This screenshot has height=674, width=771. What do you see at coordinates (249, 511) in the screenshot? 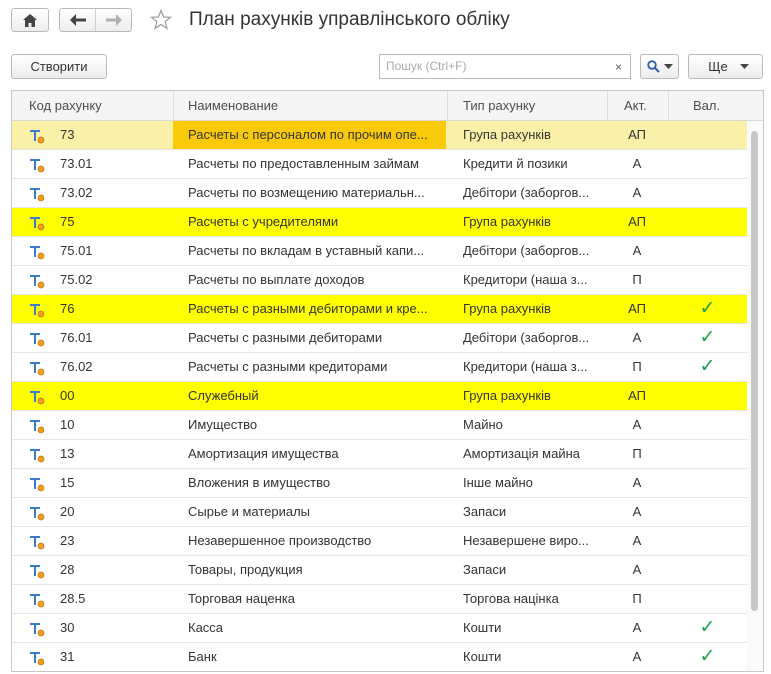
I see `account-name: Сырье и материалы` at bounding box center [249, 511].